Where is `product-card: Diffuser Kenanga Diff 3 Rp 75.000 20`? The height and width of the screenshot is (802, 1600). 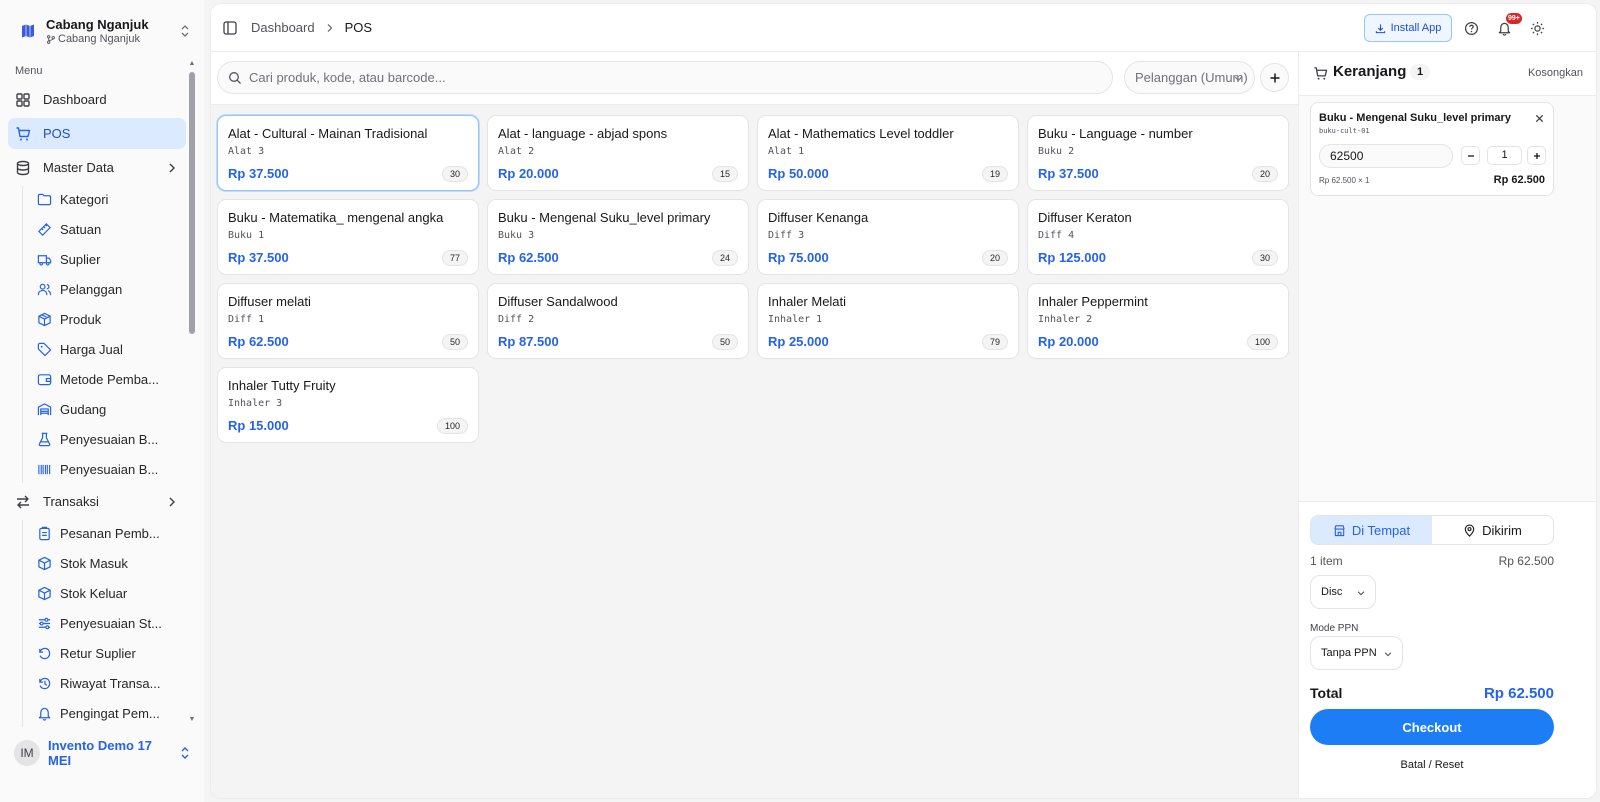 product-card: Diffuser Kenanga Diff 3 Rp 75.000 20 is located at coordinates (888, 237).